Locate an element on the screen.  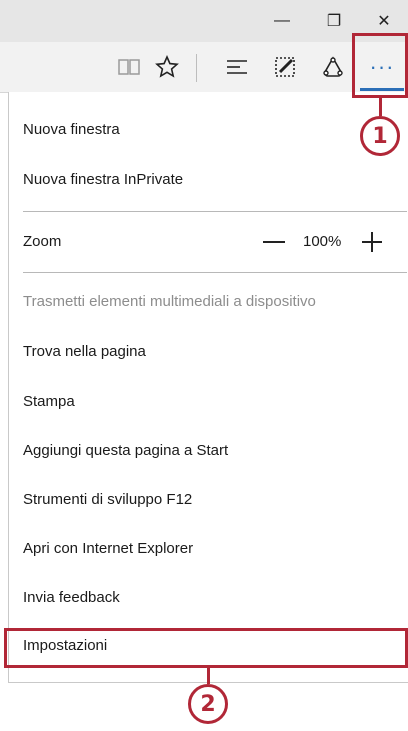
web-note-icon is located at coordinates (285, 67).